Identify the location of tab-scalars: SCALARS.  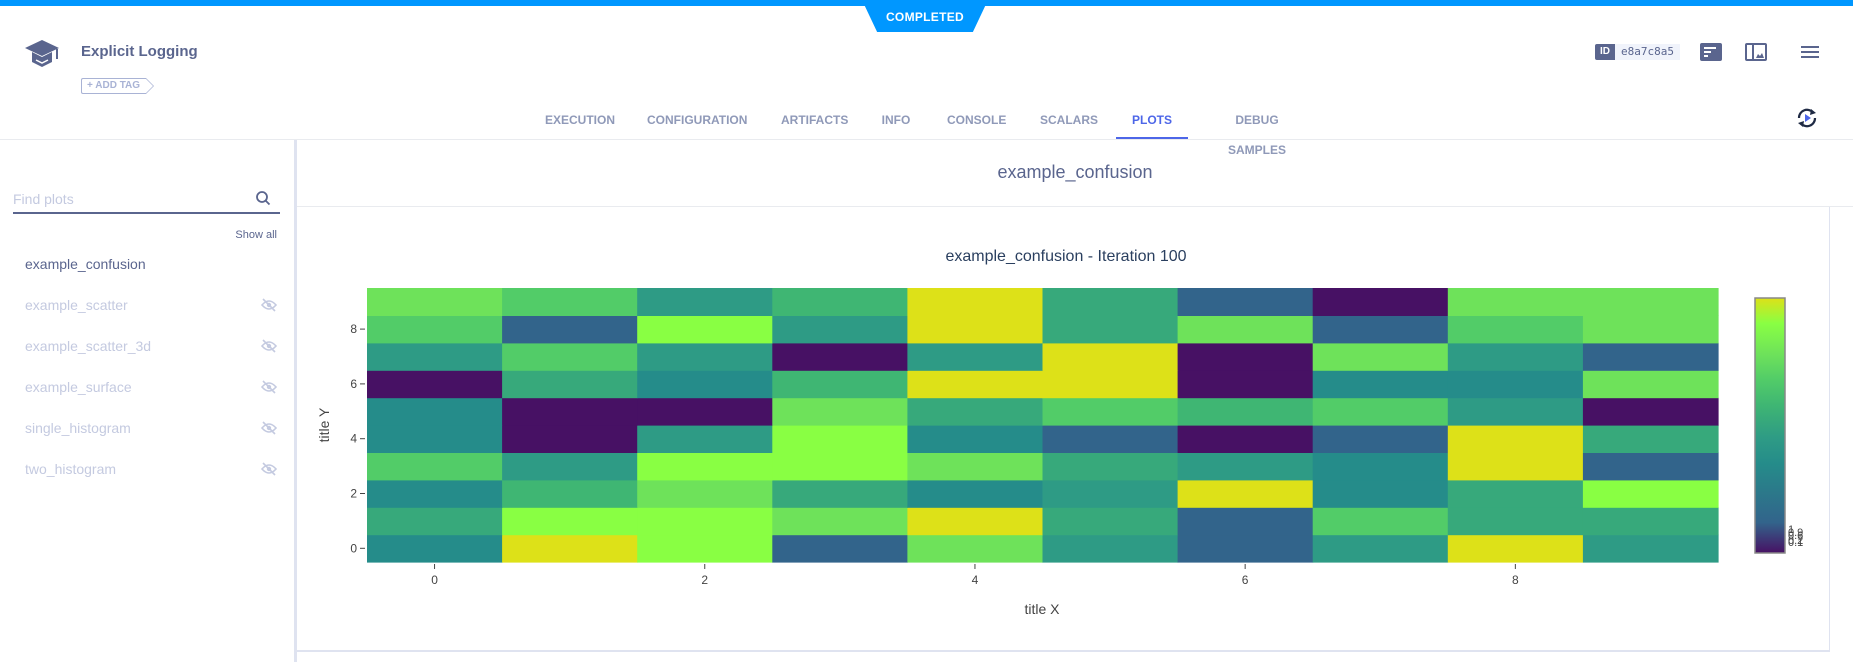
(1069, 122).